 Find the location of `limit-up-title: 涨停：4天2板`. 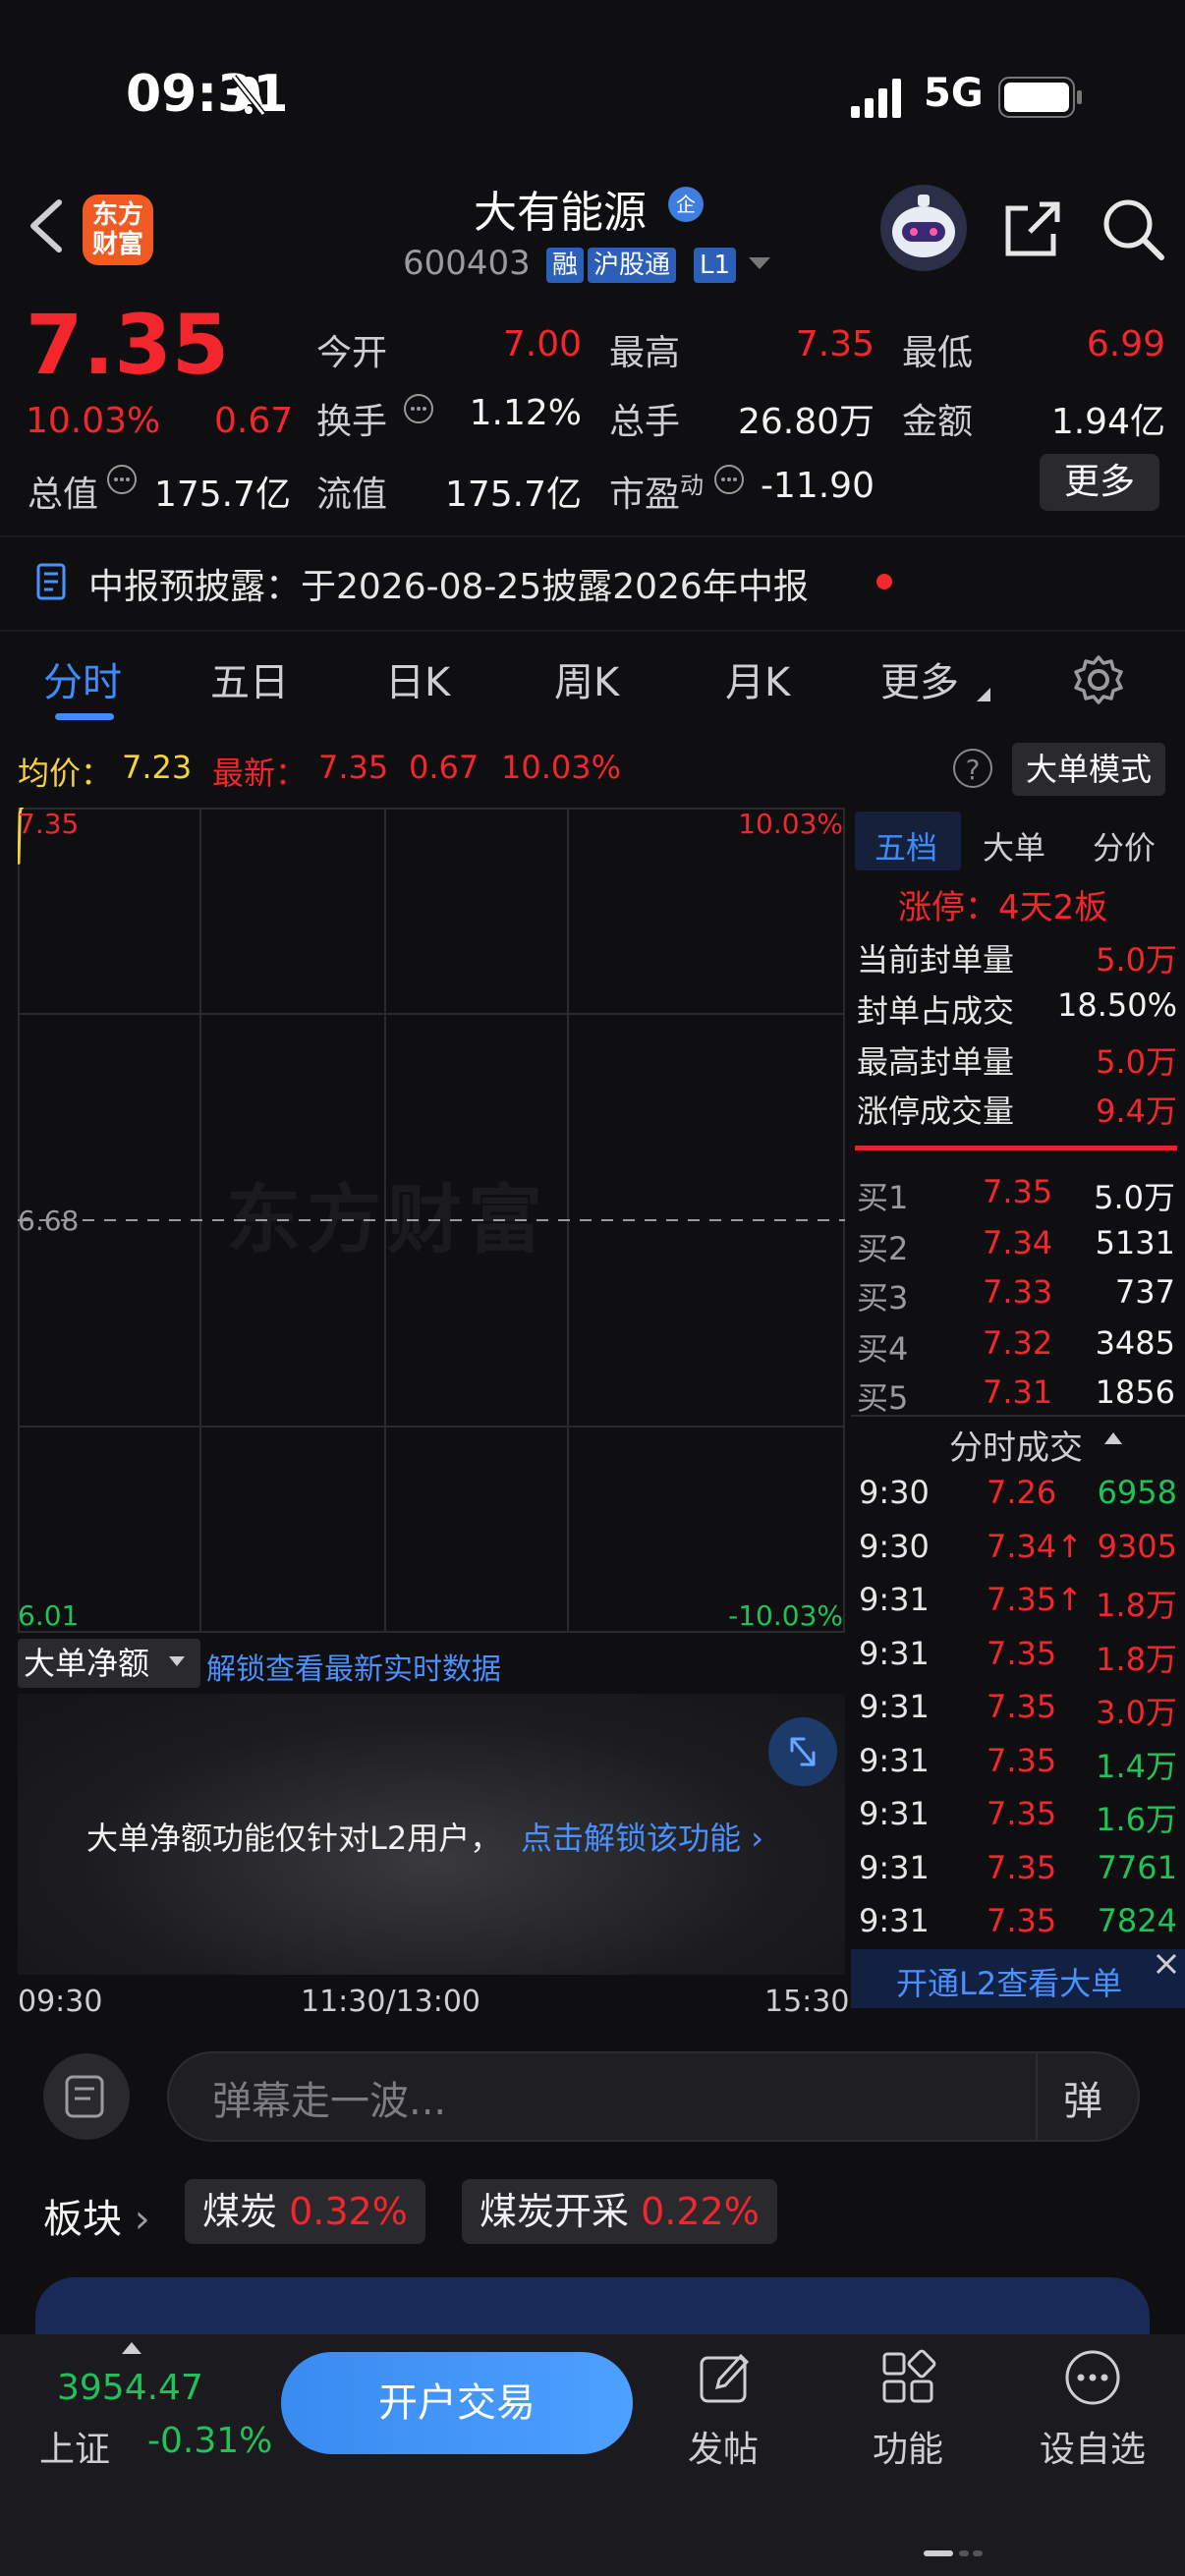

limit-up-title: 涨停：4天2板 is located at coordinates (1003, 907).